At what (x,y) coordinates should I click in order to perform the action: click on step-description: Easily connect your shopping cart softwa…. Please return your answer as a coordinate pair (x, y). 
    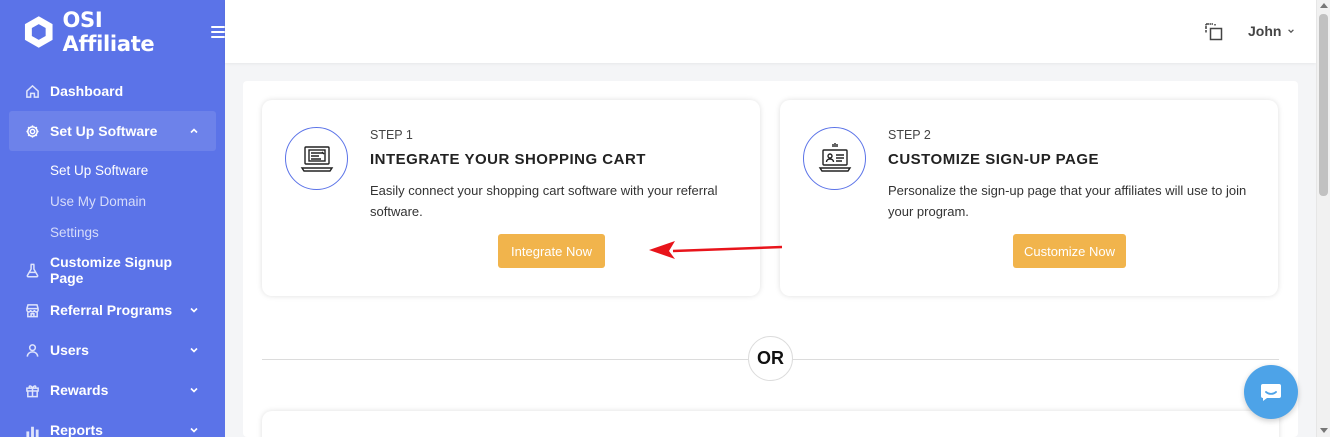
    Looking at the image, I should click on (544, 201).